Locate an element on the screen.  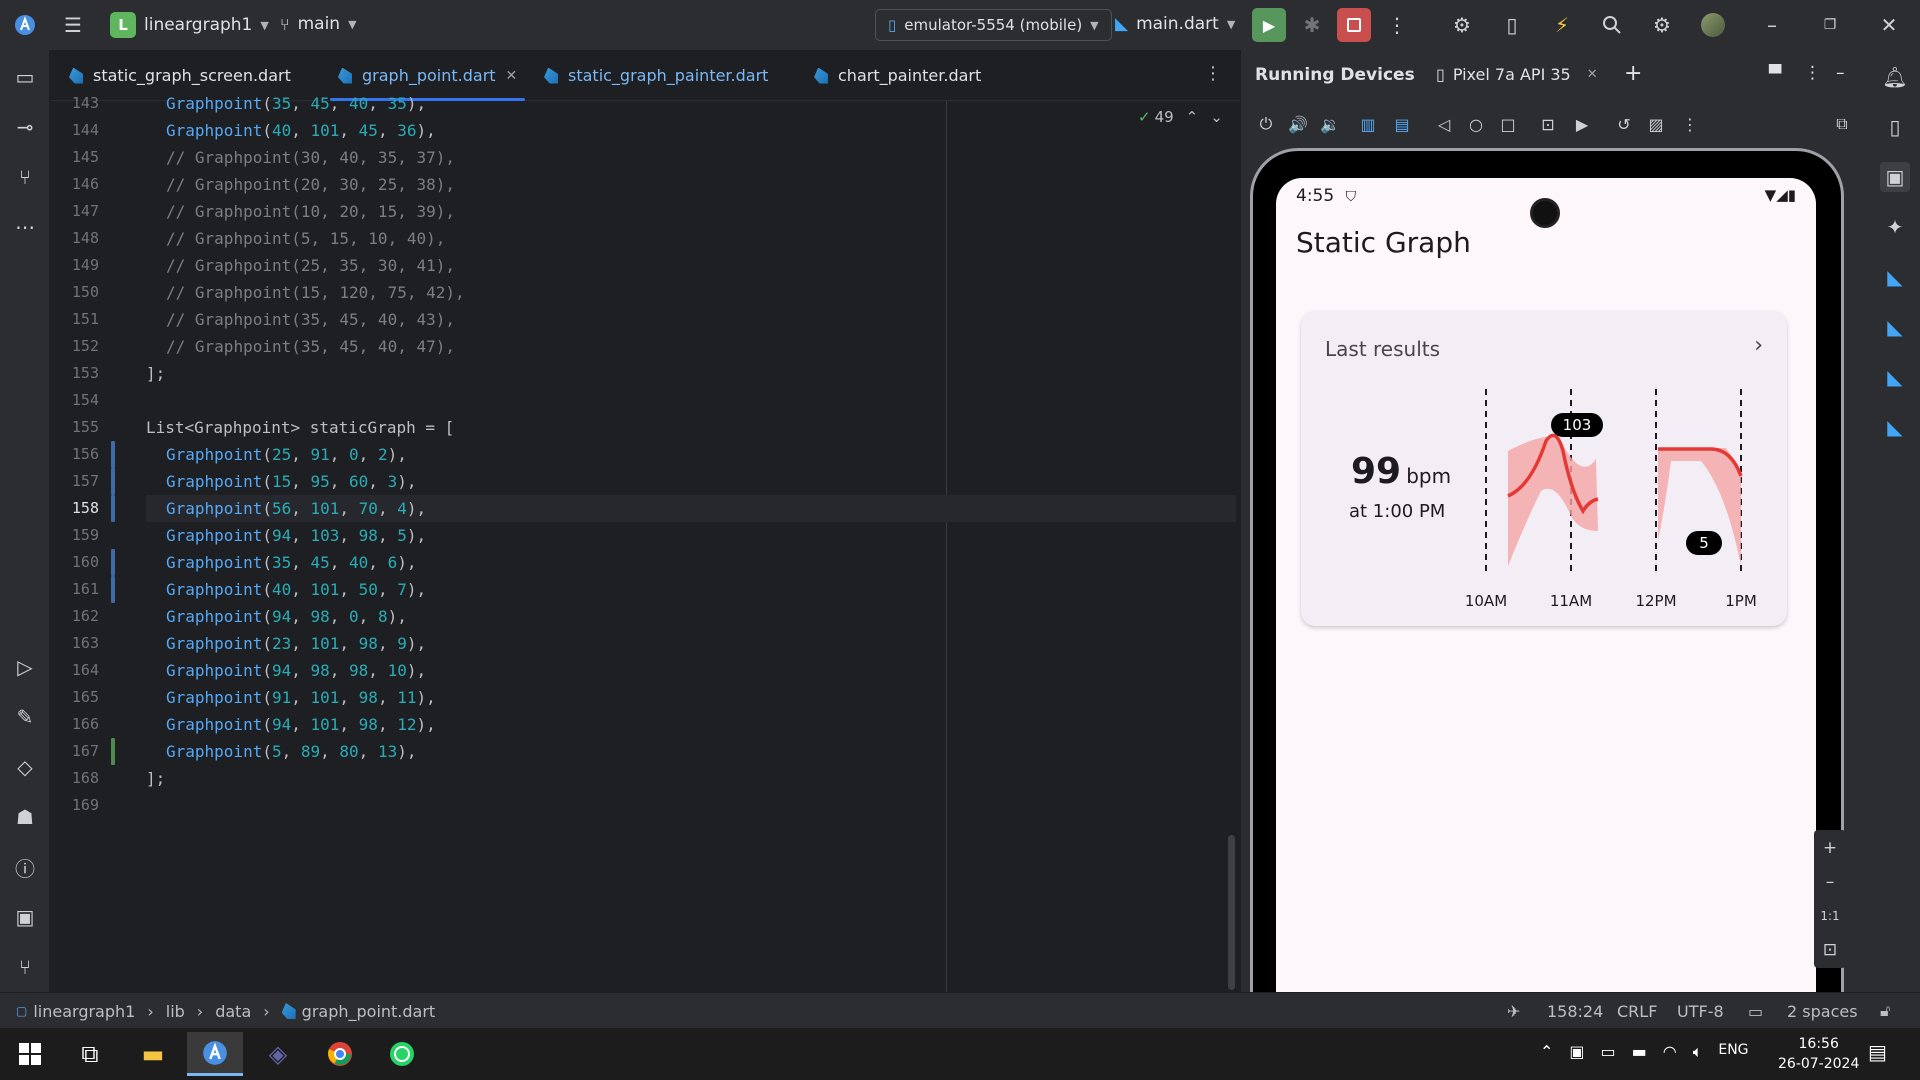
run-button: ▶ is located at coordinates (1269, 25).